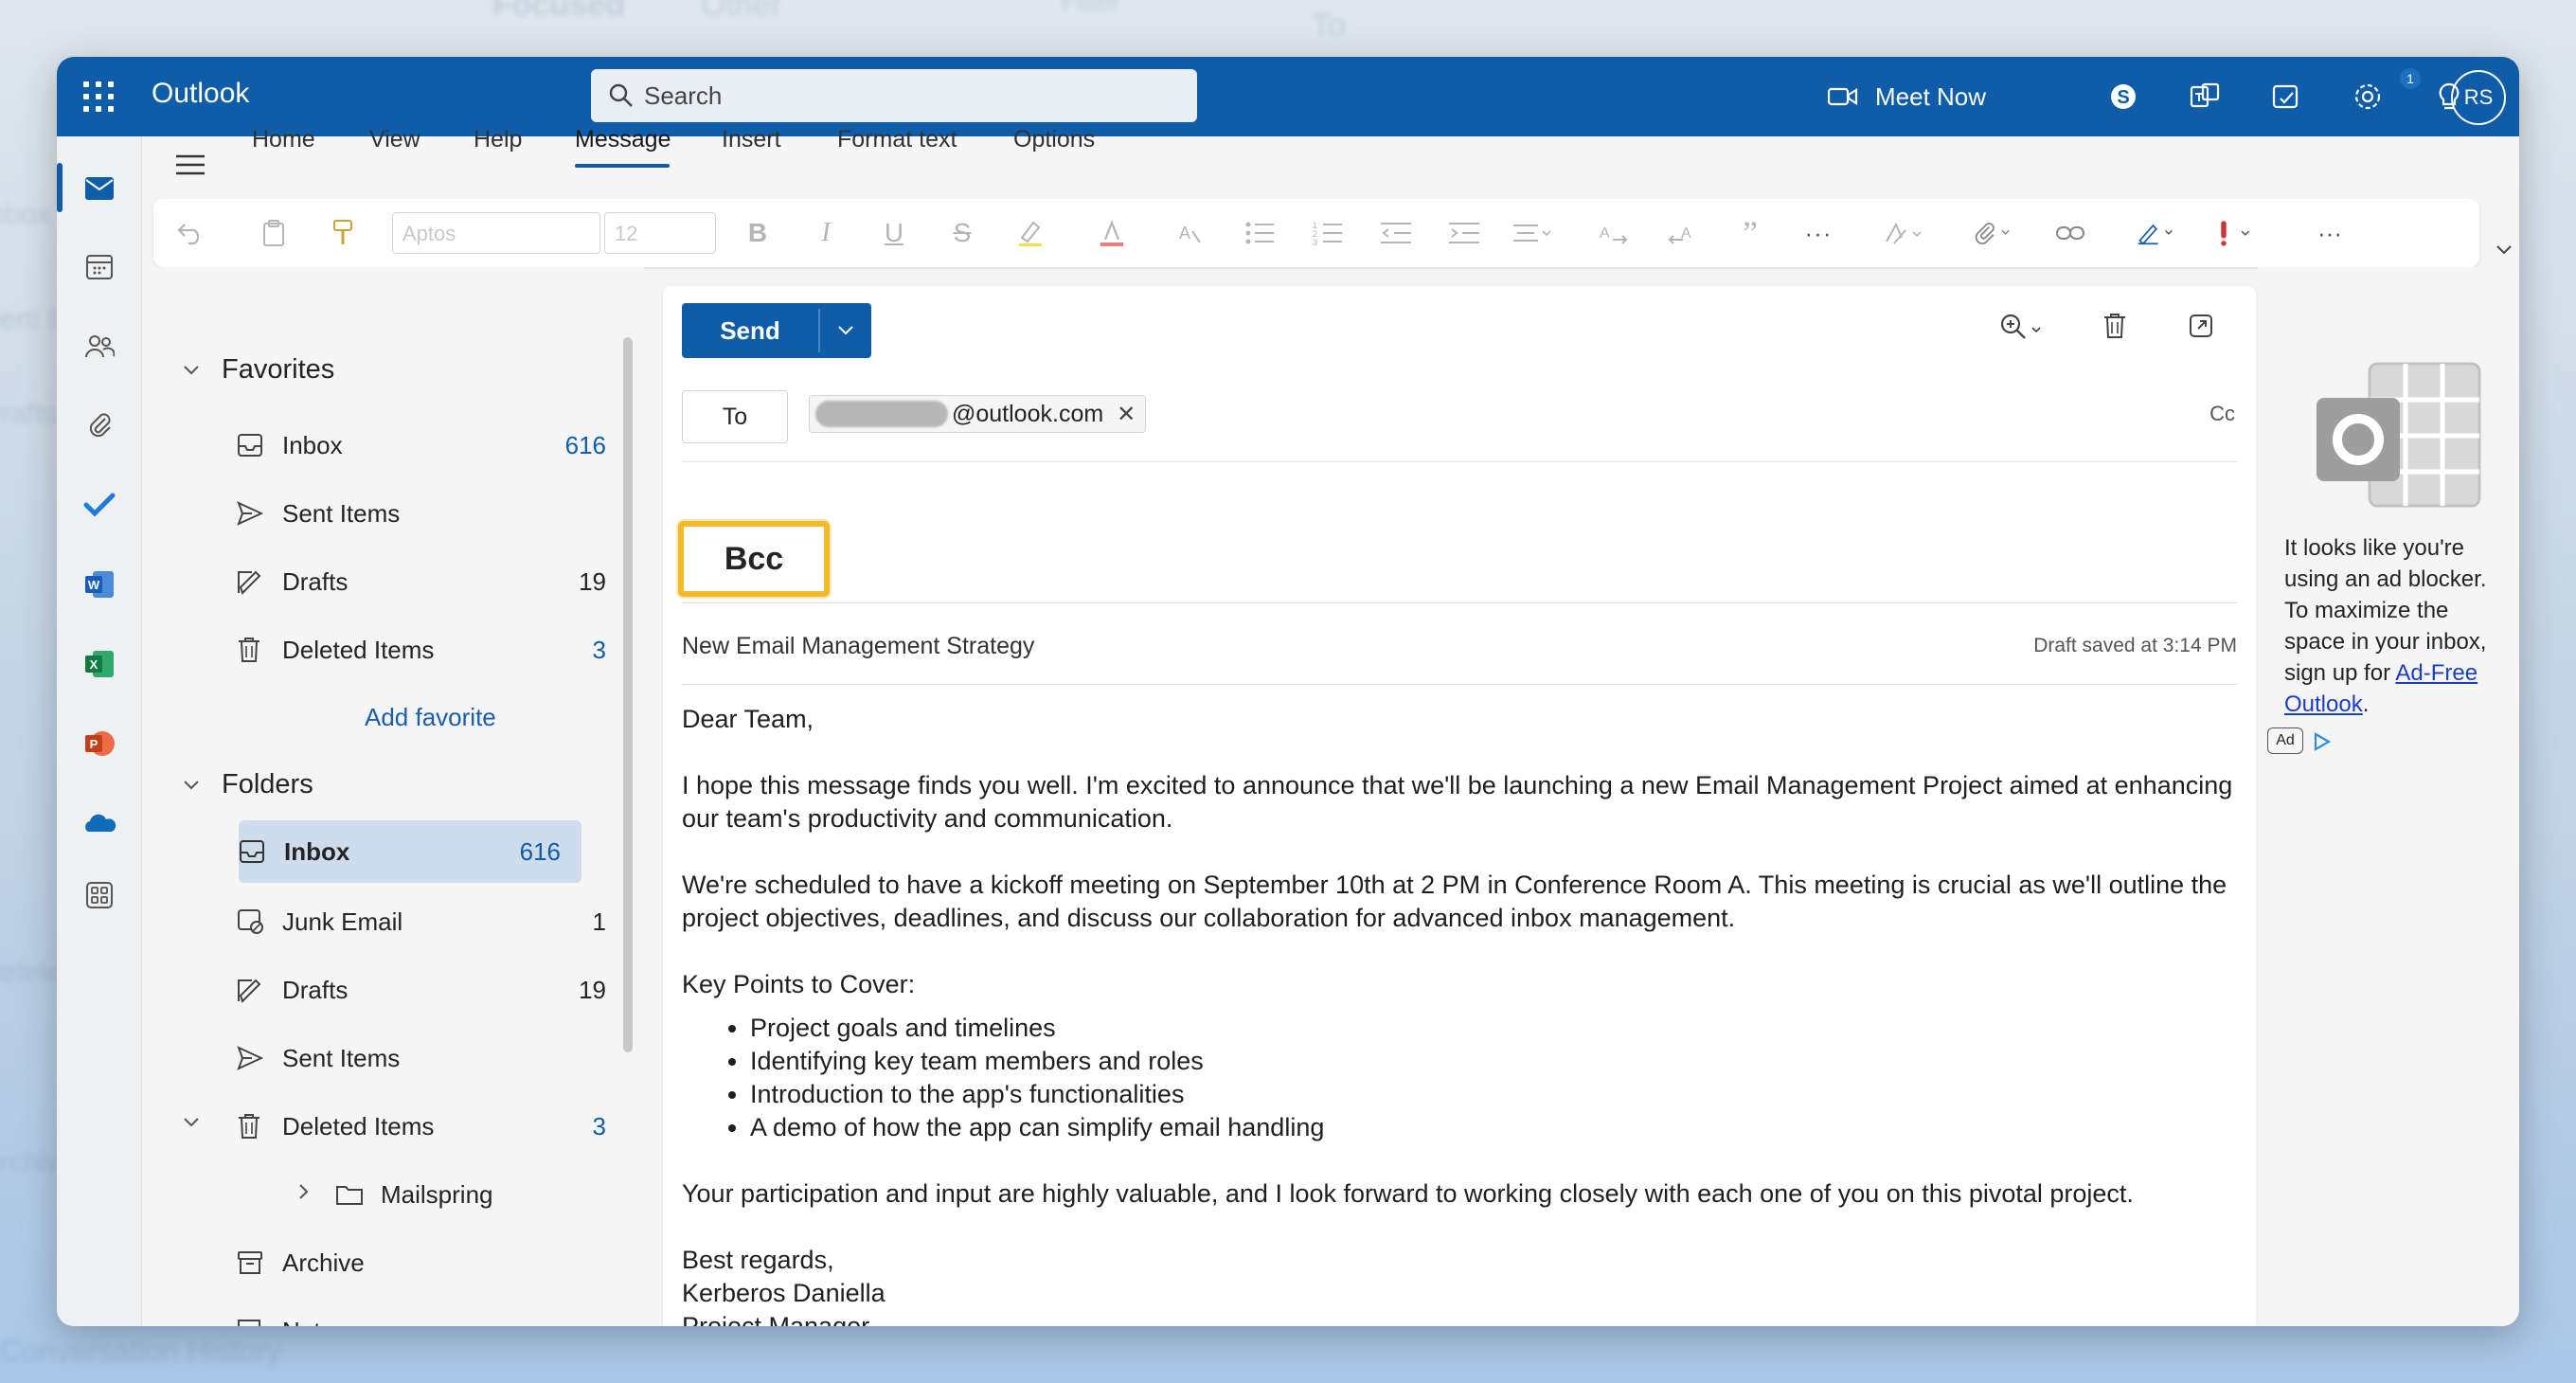 This screenshot has width=2576, height=1383. What do you see at coordinates (1818, 233) in the screenshot?
I see `more-formatting-icon: ···` at bounding box center [1818, 233].